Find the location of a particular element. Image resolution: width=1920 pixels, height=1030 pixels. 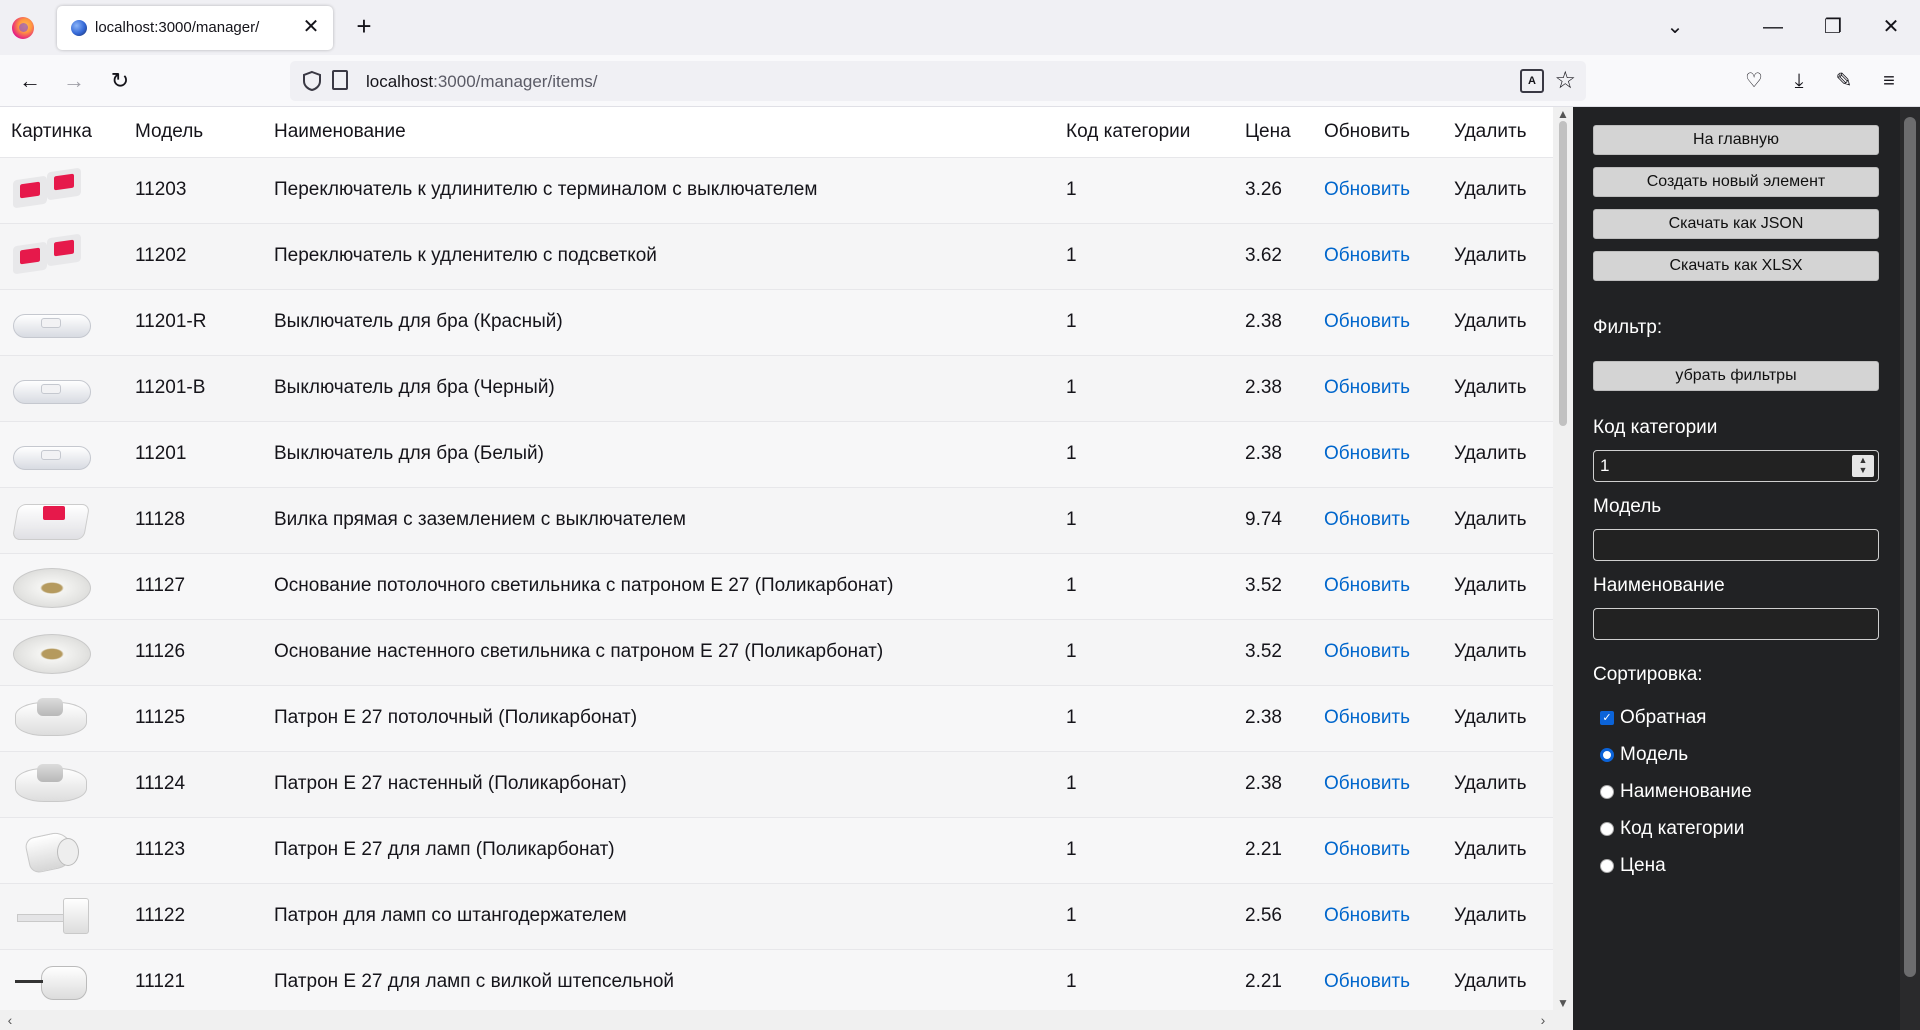

list-all-tabs-icon: ⌄ is located at coordinates (1675, 27).